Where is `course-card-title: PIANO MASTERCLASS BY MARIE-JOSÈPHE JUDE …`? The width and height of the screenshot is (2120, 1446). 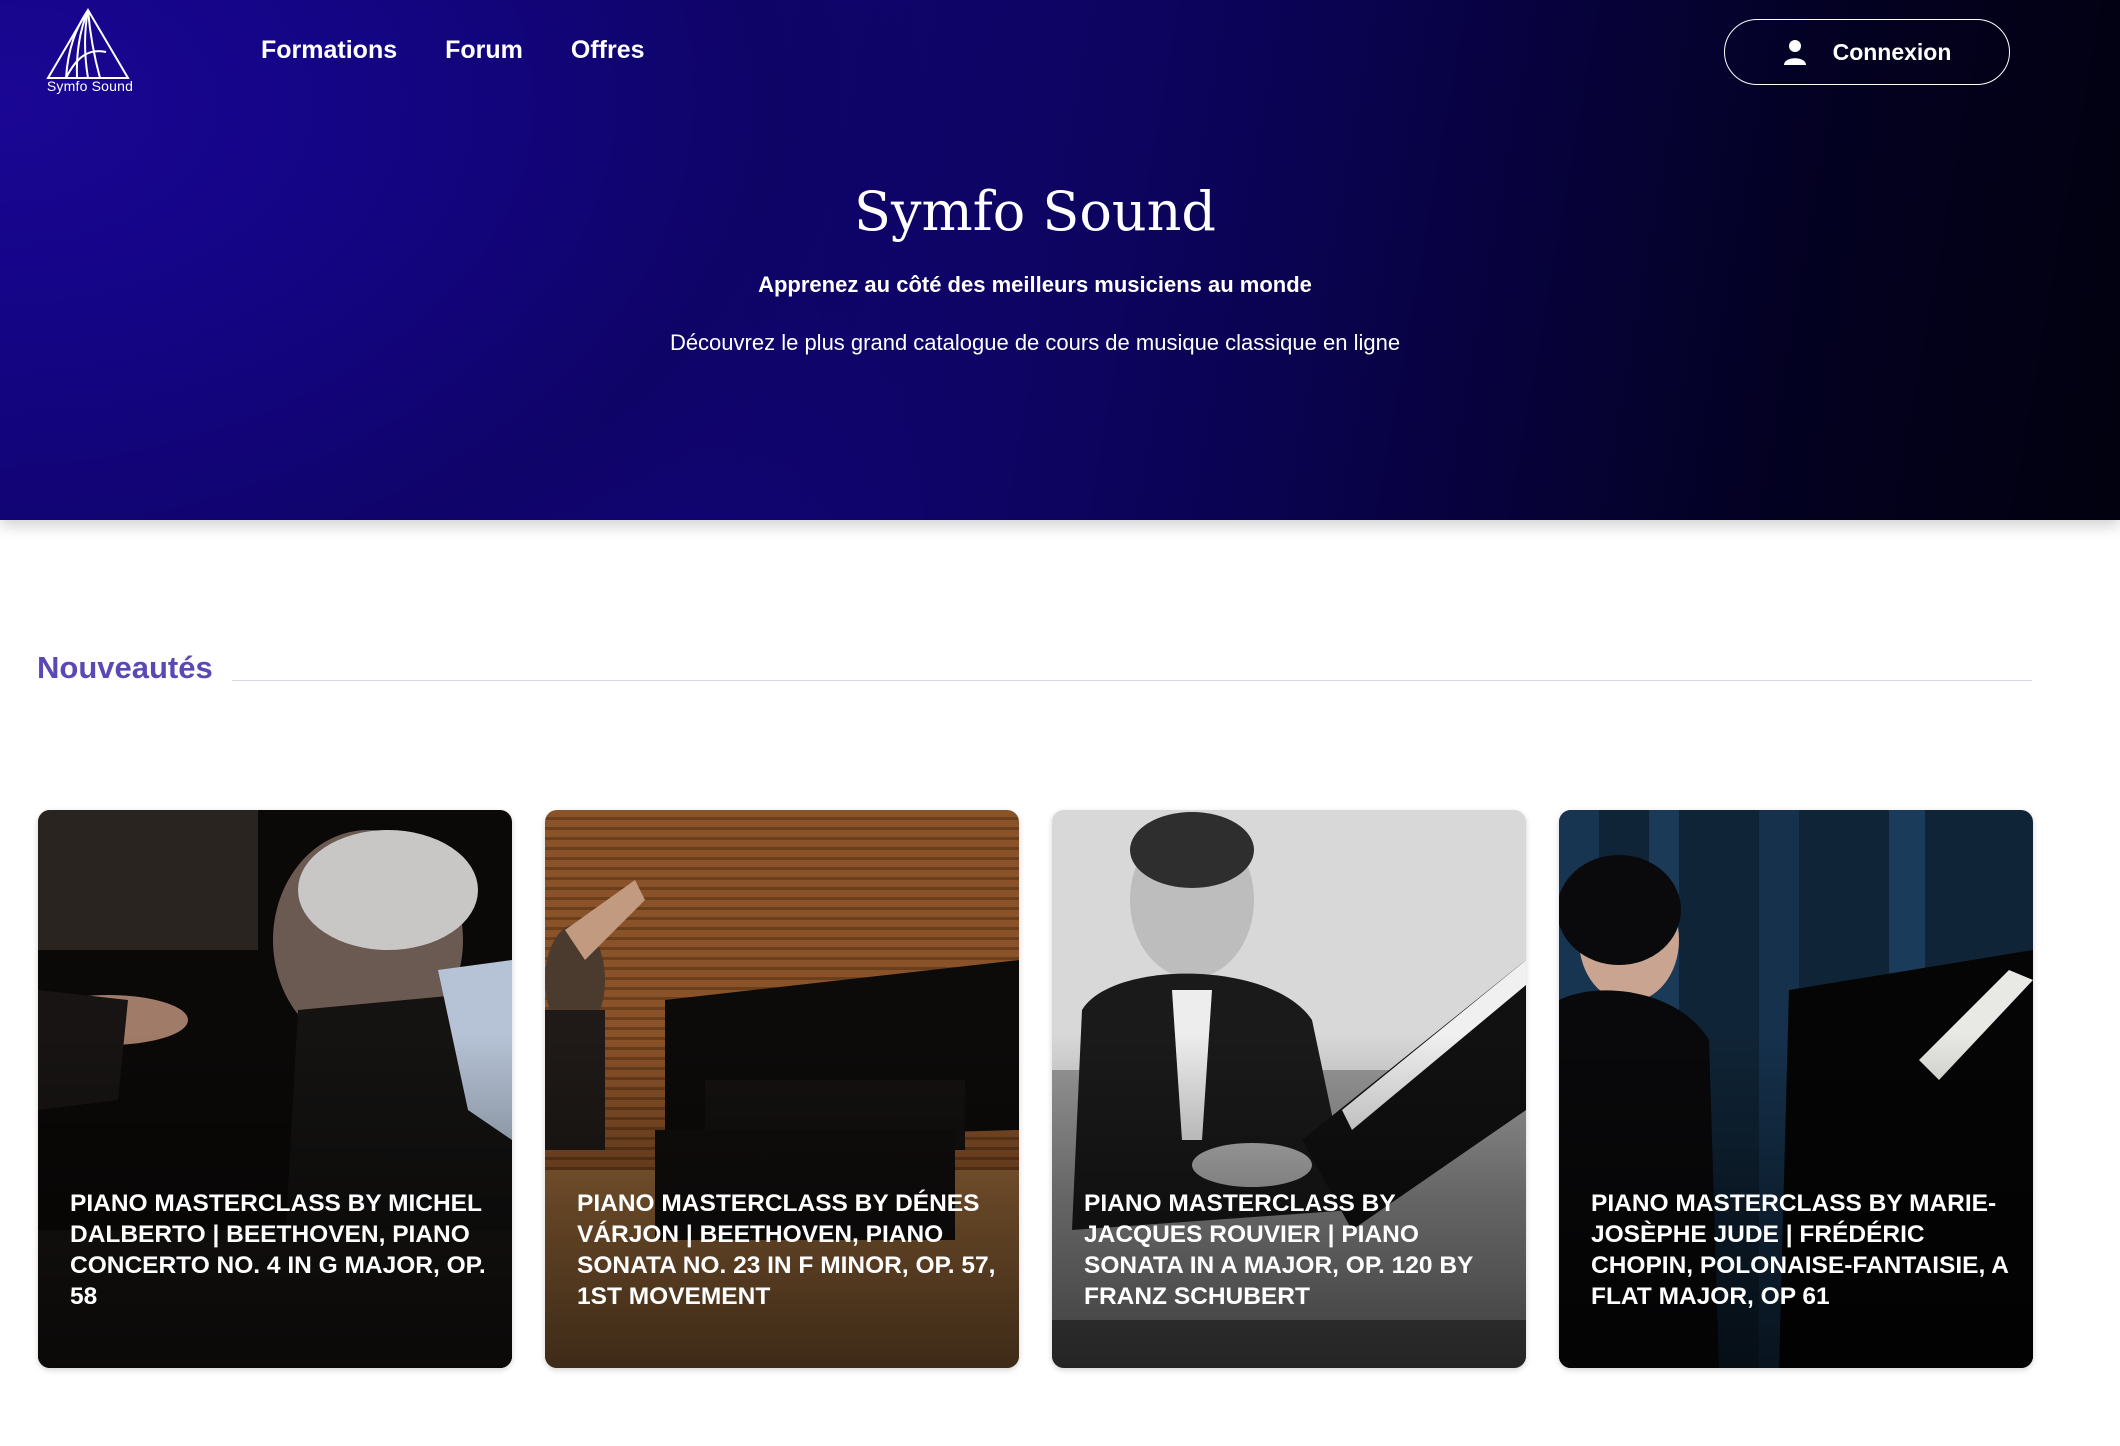
course-card-title: PIANO MASTERCLASS BY MARIE-JOSÈPHE JUDE … is located at coordinates (1799, 1250).